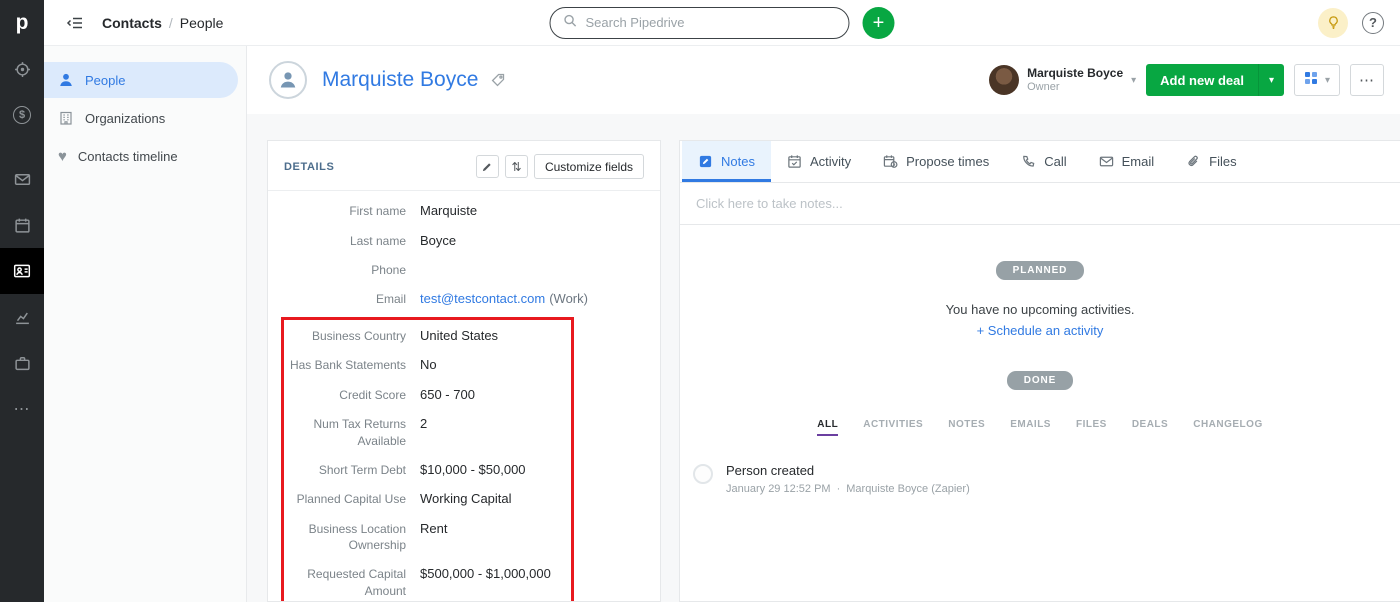  I want to click on pipedrive-logo: p, so click(22, 22).